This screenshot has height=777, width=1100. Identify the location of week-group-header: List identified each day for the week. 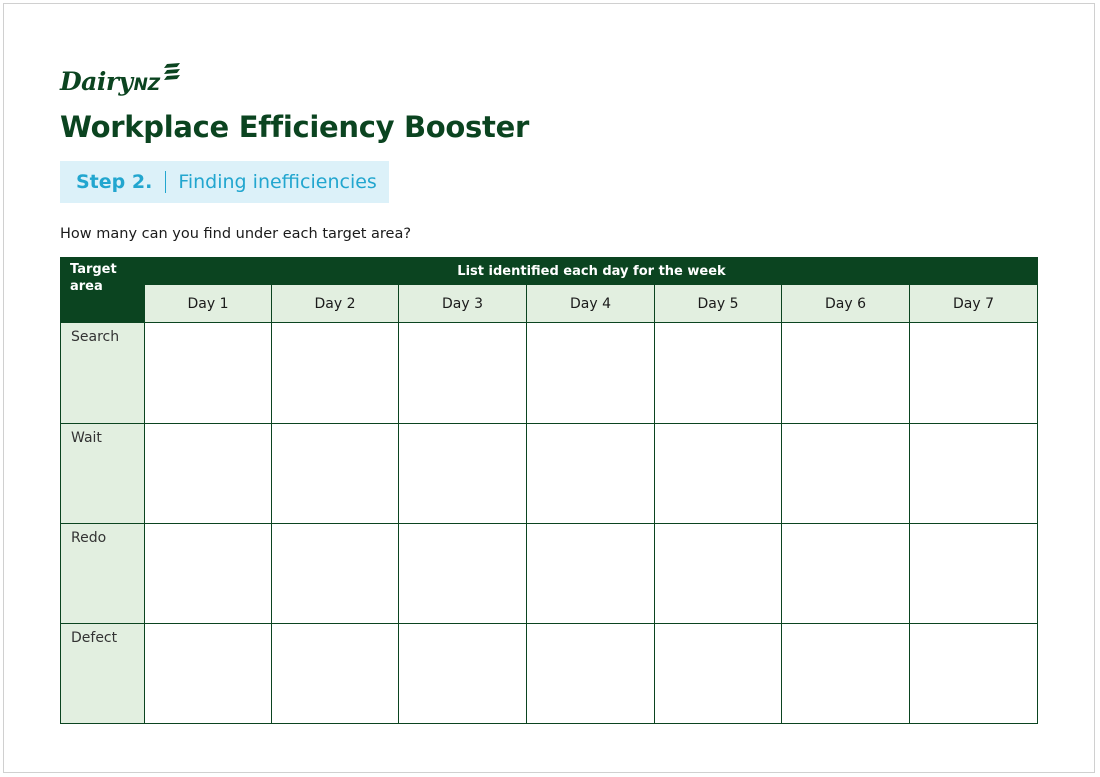
(591, 271).